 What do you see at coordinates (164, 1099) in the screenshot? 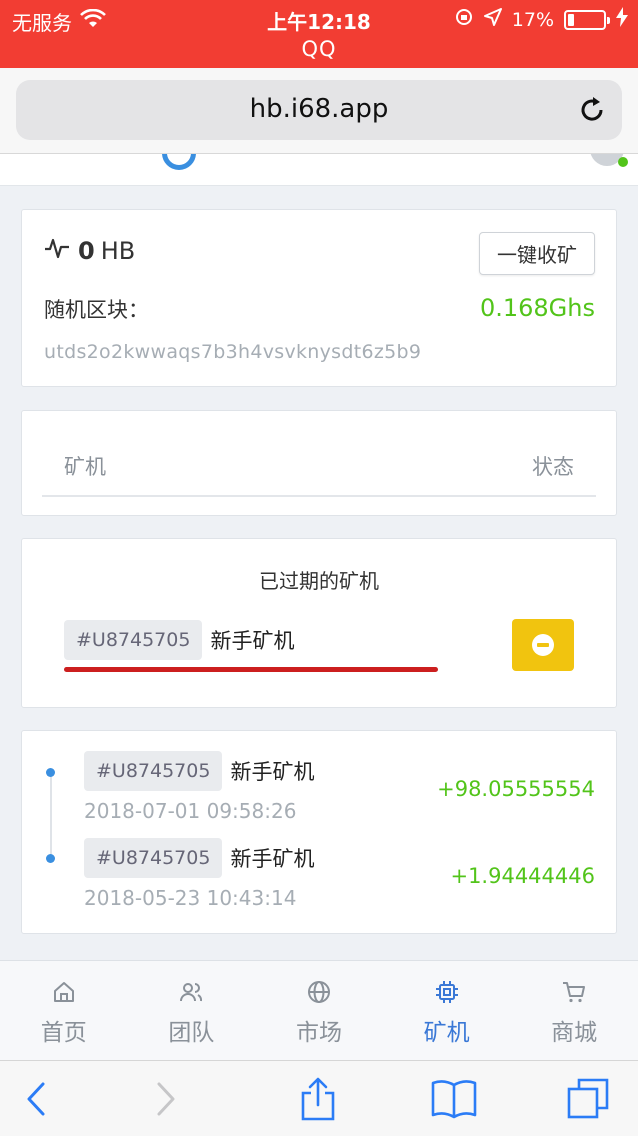
I see `forward-icon` at bounding box center [164, 1099].